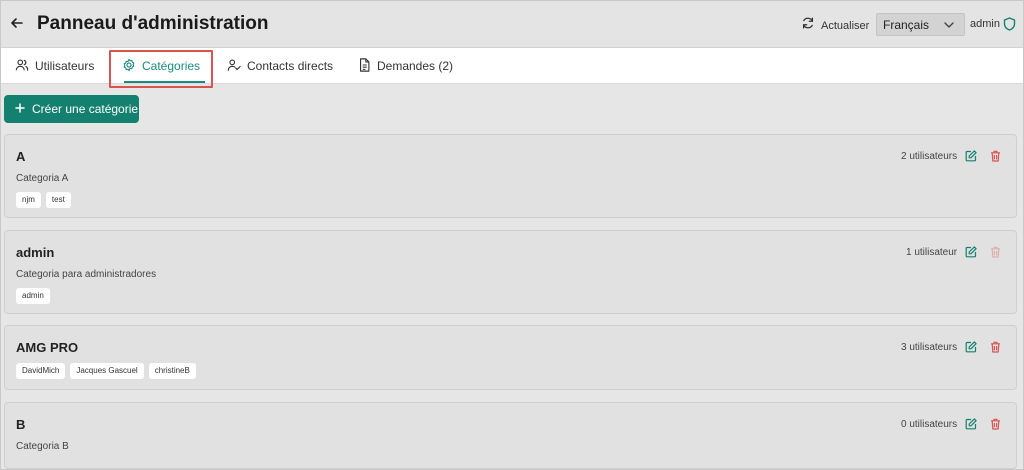 The width and height of the screenshot is (1024, 470). Describe the element at coordinates (510, 435) in the screenshot. I see `category-card: B Categoria B 0 utilisateurs` at that location.